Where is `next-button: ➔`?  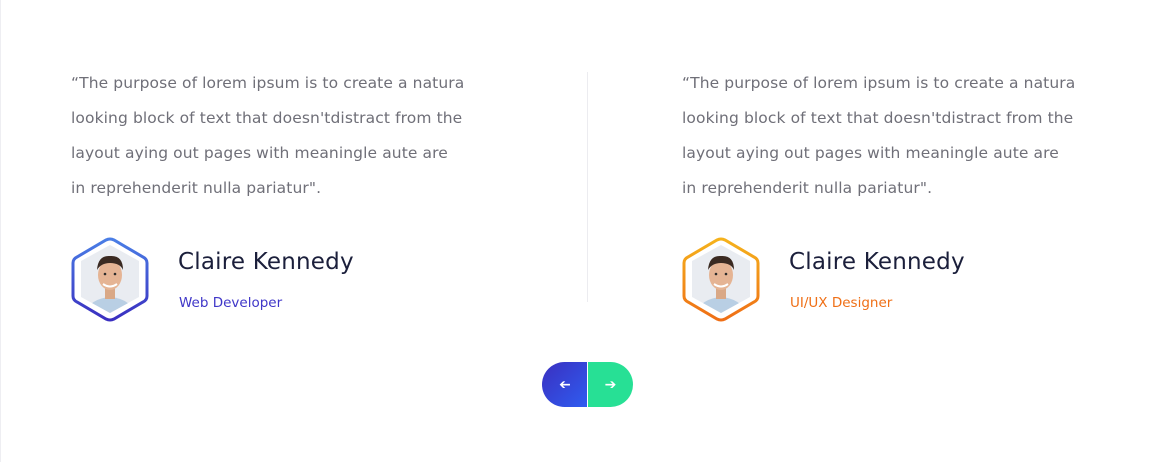 next-button: ➔ is located at coordinates (610, 384).